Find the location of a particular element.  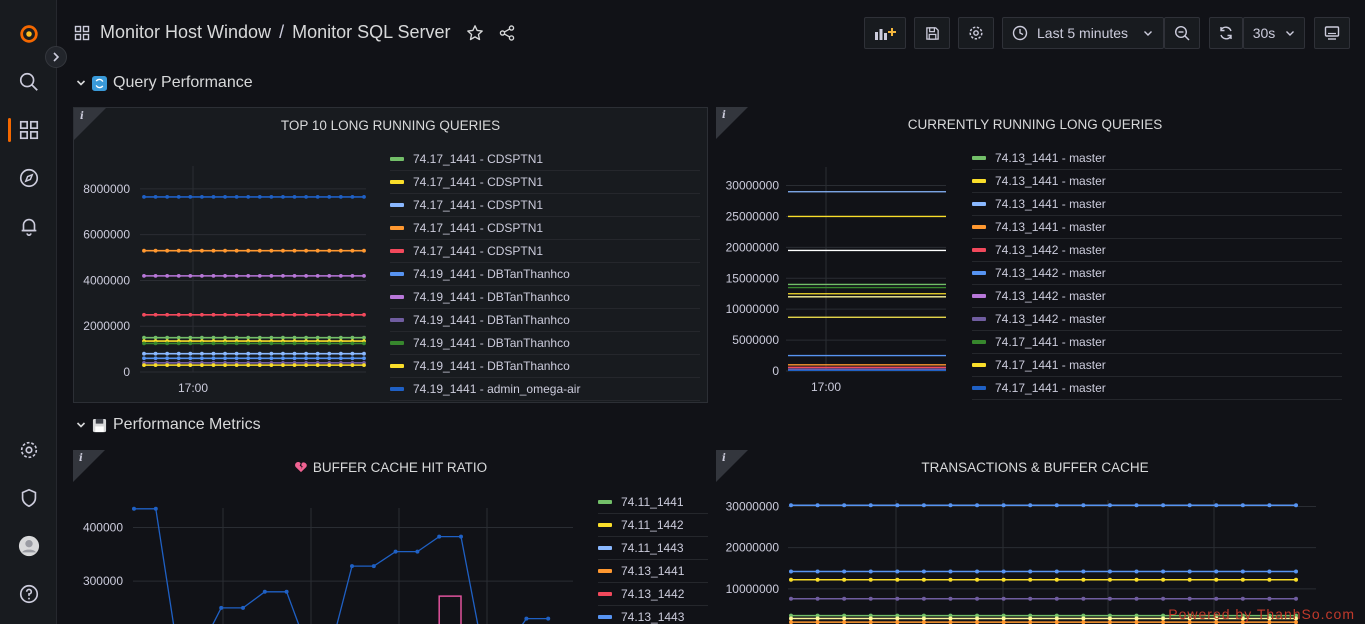

sidebar-item-dashboards is located at coordinates (28, 130).